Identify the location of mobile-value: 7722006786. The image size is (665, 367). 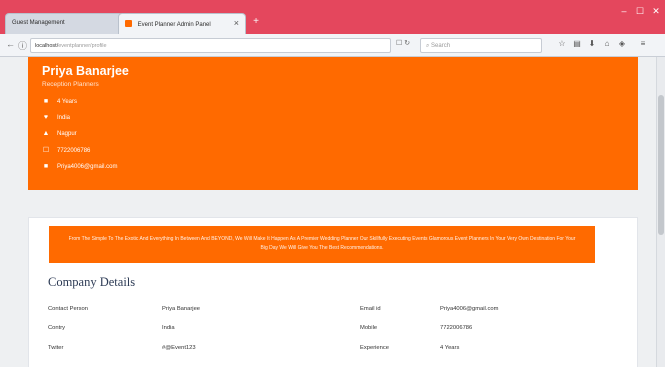
(456, 328).